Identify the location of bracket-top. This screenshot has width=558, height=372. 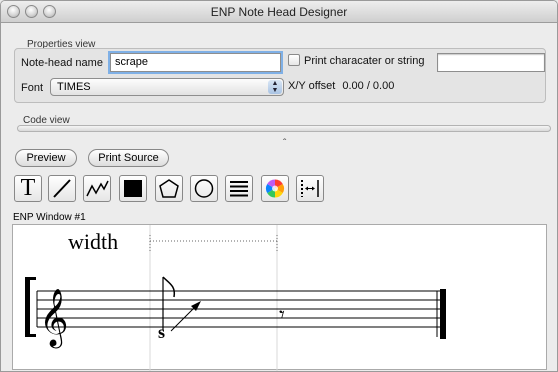
(30, 278).